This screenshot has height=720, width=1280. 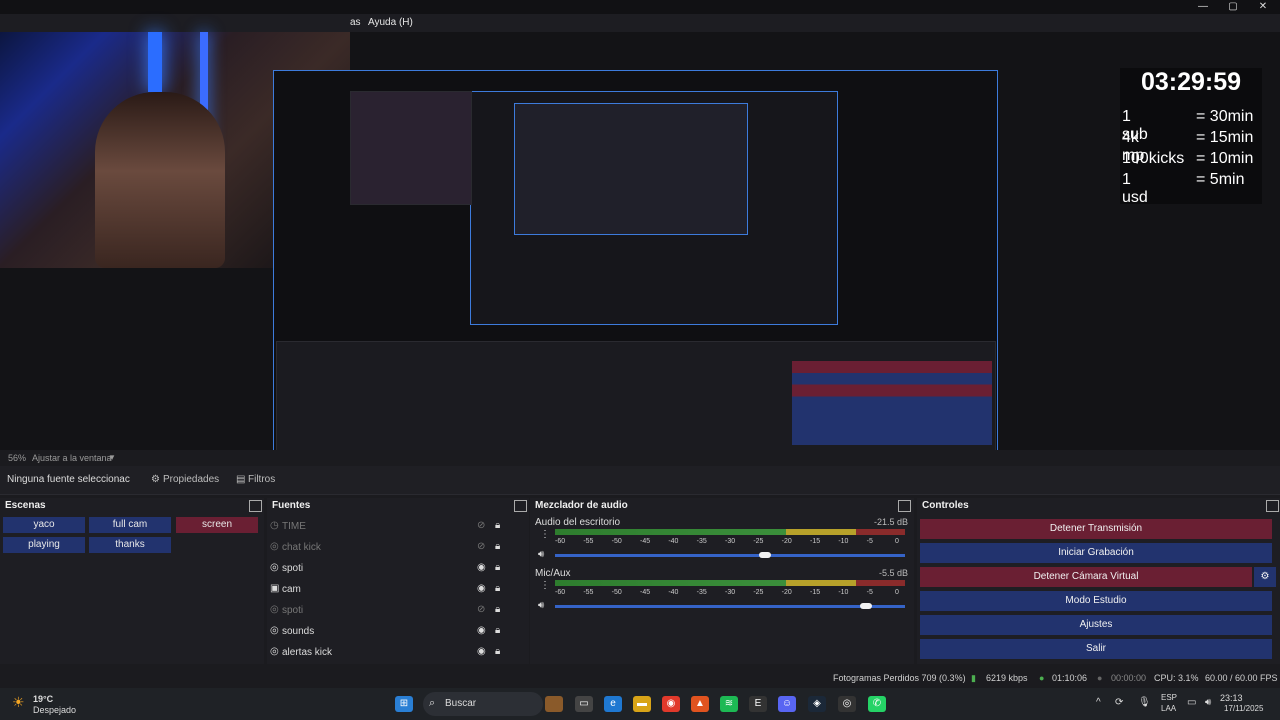 I want to click on discord-icon: ☺, so click(x=787, y=704).